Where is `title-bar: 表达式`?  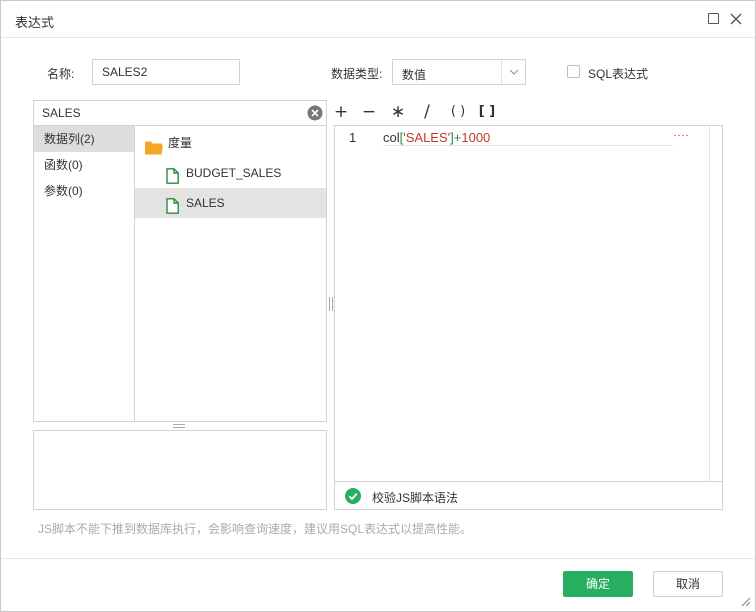 title-bar: 表达式 is located at coordinates (378, 19).